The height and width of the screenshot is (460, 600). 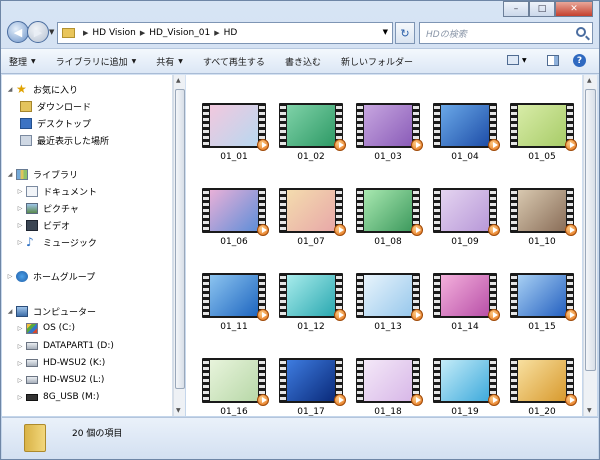 What do you see at coordinates (45, 328) in the screenshot?
I see `nav-item-drive-c: ▷ OS (C:)` at bounding box center [45, 328].